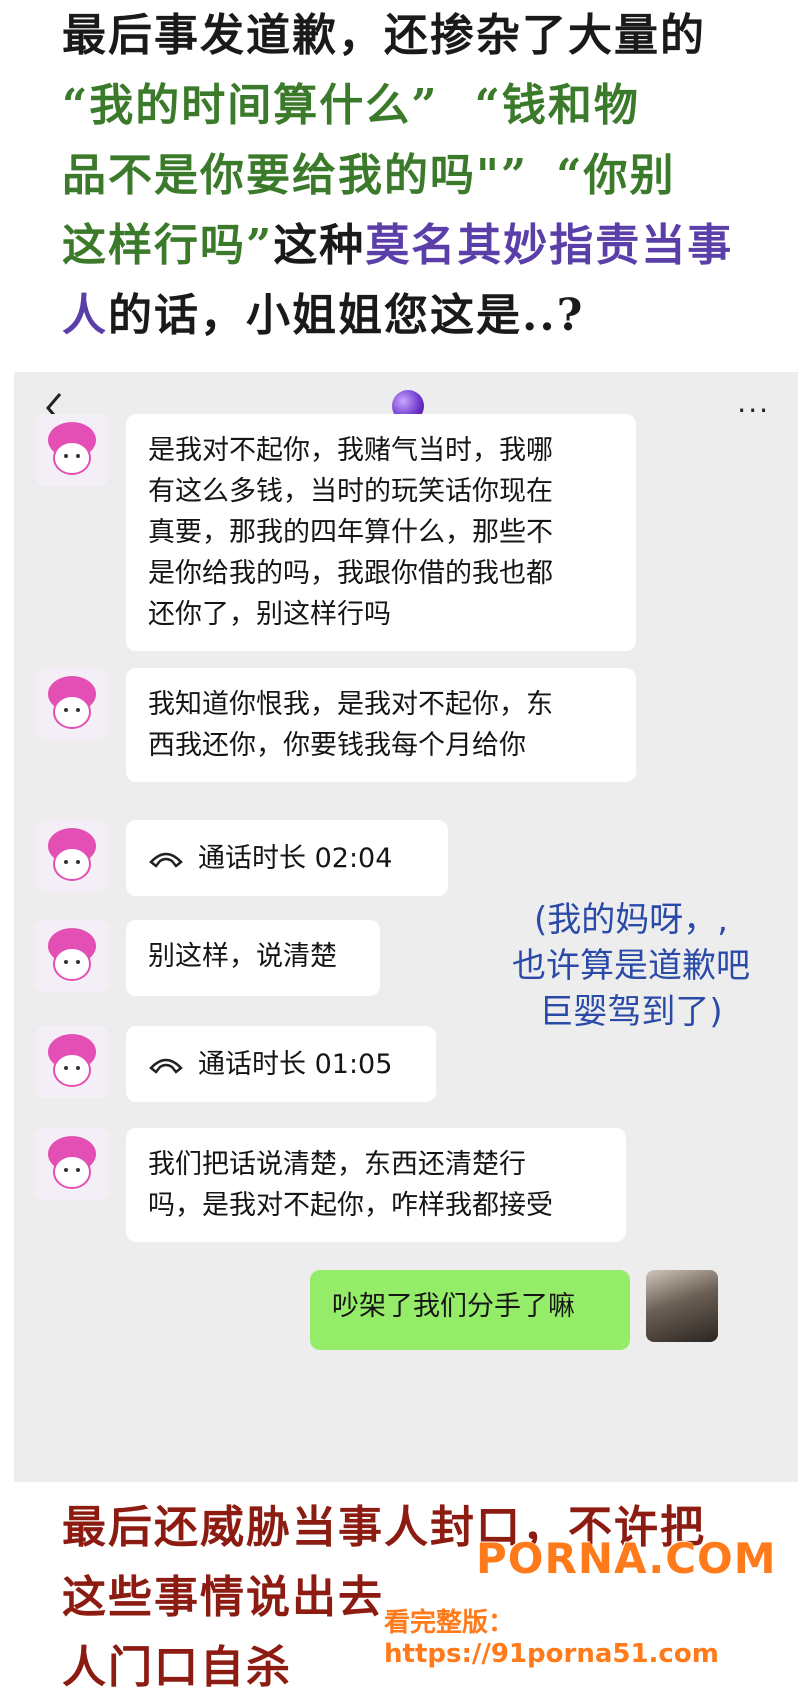 The height and width of the screenshot is (1698, 800). I want to click on message-line: 我知道你恨我，是我对不起你，东, so click(350, 704).